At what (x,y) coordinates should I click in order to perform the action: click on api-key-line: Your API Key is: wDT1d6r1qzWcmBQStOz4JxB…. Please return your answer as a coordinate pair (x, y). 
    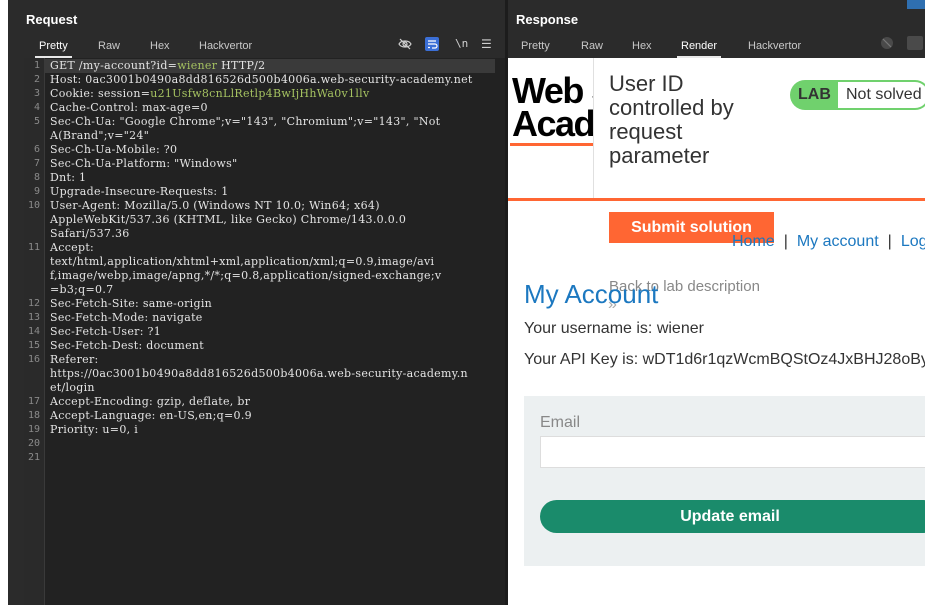
    Looking at the image, I should click on (724, 359).